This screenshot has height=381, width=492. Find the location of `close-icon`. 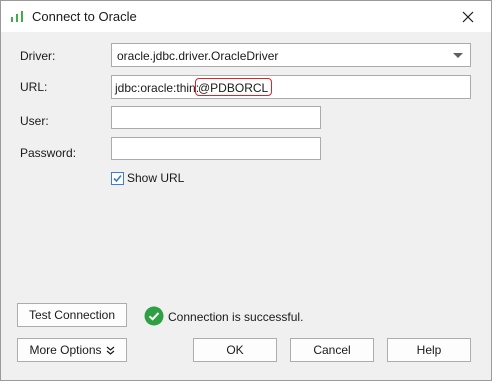

close-icon is located at coordinates (468, 16).